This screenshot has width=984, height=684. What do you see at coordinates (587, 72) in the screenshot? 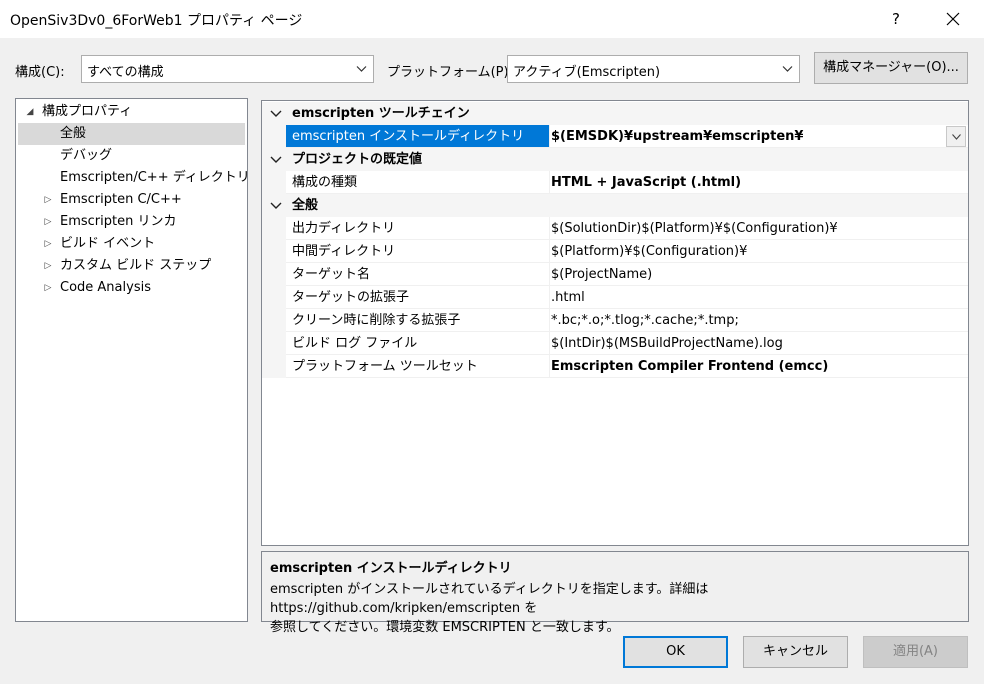
I see `platform-value: アクティブ(Emscripten)` at bounding box center [587, 72].